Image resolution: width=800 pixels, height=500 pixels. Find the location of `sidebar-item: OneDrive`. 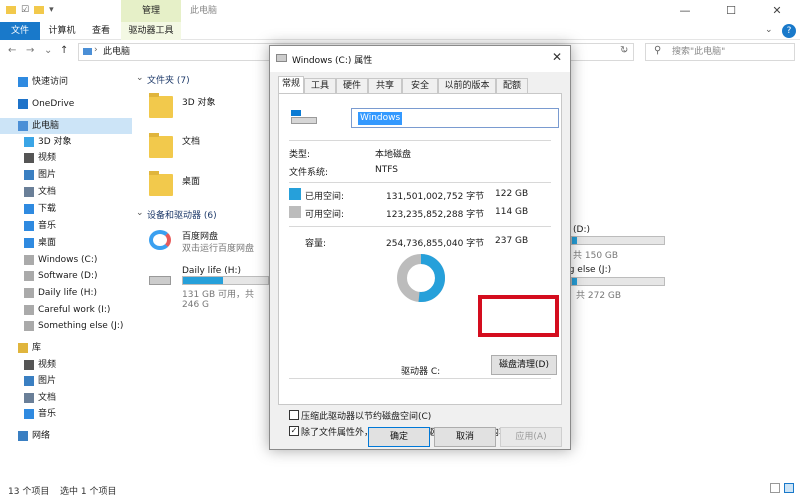

sidebar-item: OneDrive is located at coordinates (66, 104).